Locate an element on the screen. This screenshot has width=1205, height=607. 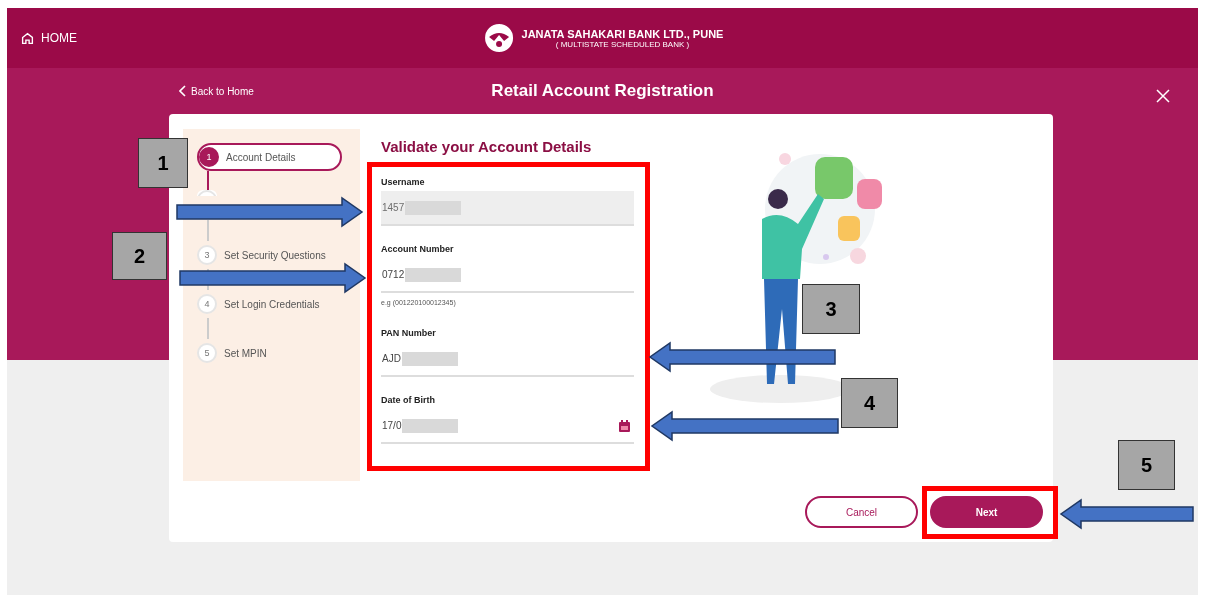
bank-subtitle: ( MULTISTATE SCHEDULED BANK ) is located at coordinates (622, 44).